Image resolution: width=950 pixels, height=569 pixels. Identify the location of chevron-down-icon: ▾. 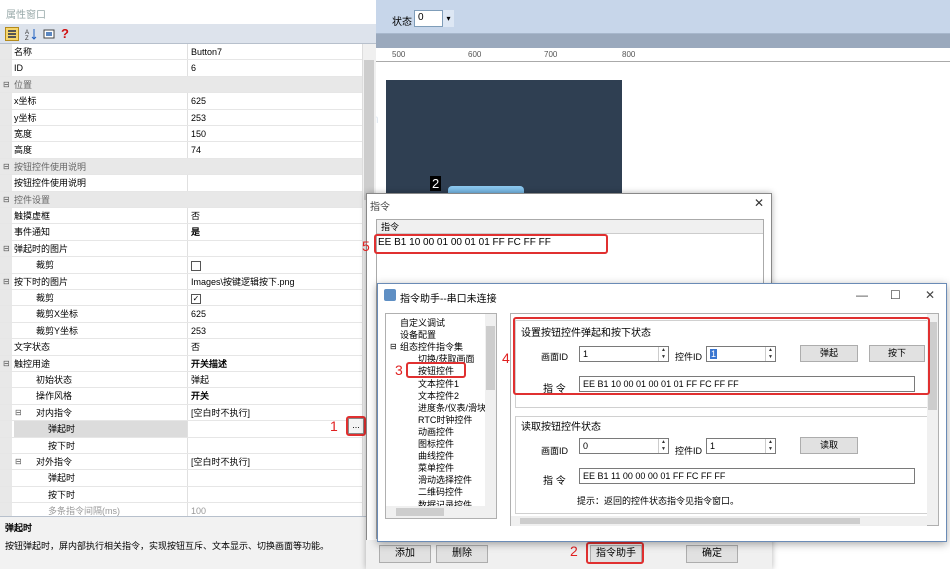
(448, 18).